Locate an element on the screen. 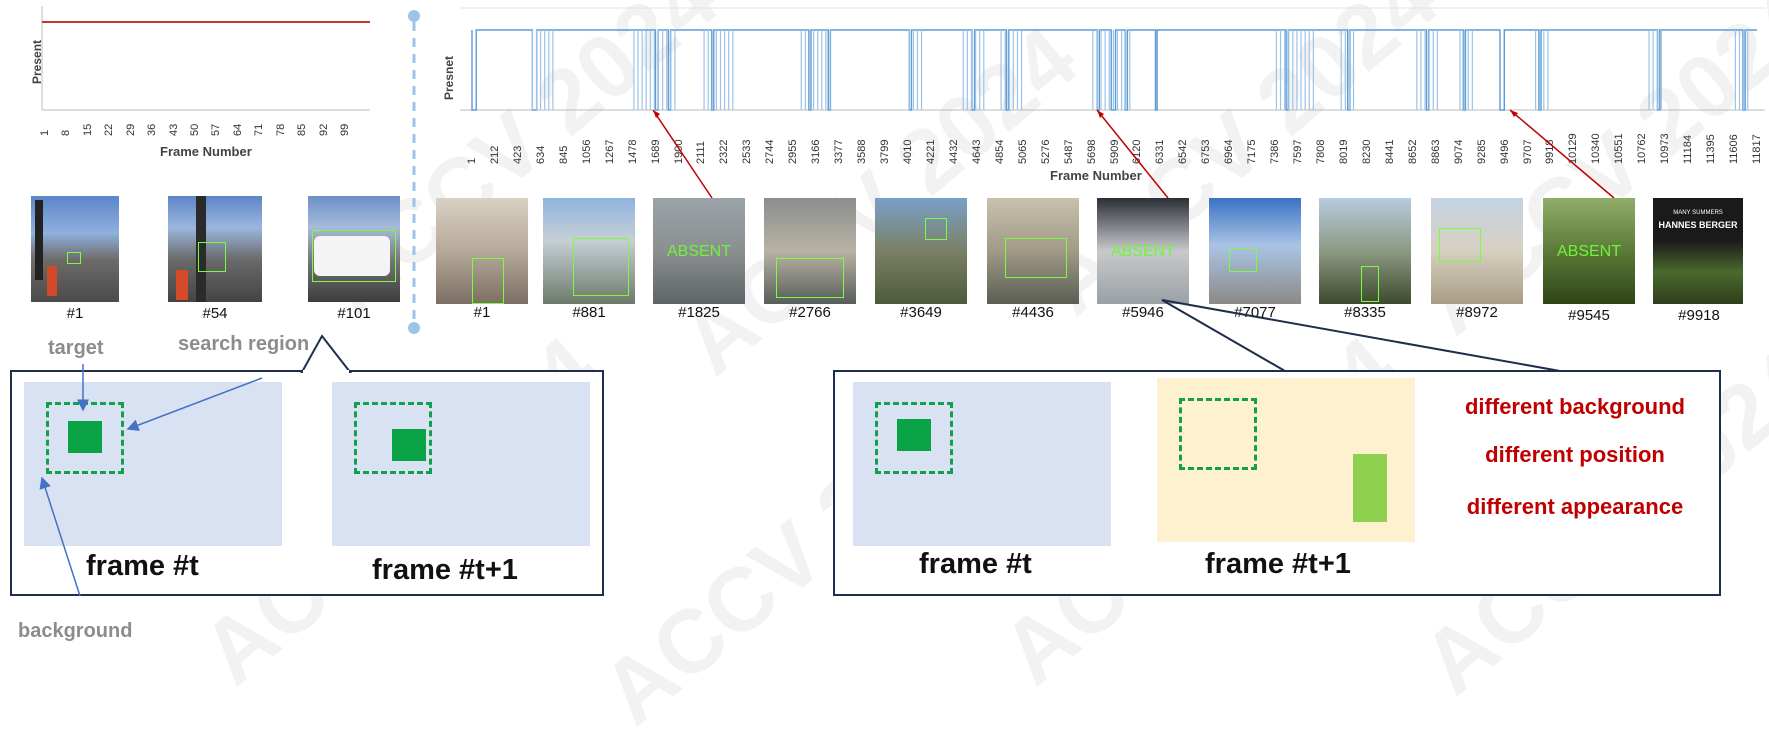 The width and height of the screenshot is (1769, 745). right-frame-t-panel is located at coordinates (982, 464).